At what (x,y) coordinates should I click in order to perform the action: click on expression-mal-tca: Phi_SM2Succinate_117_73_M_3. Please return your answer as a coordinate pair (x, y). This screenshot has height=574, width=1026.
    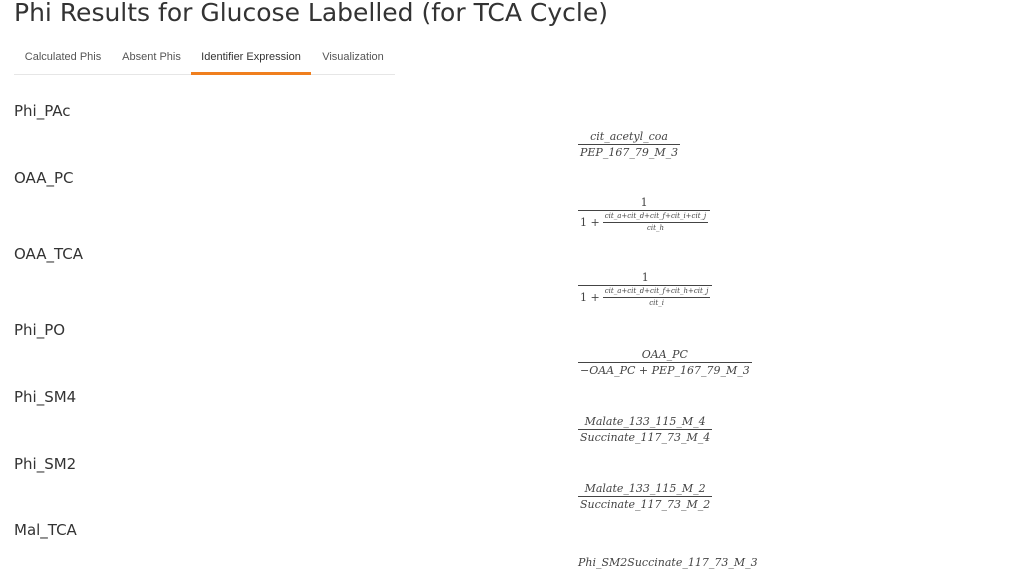
    Looking at the image, I should click on (668, 560).